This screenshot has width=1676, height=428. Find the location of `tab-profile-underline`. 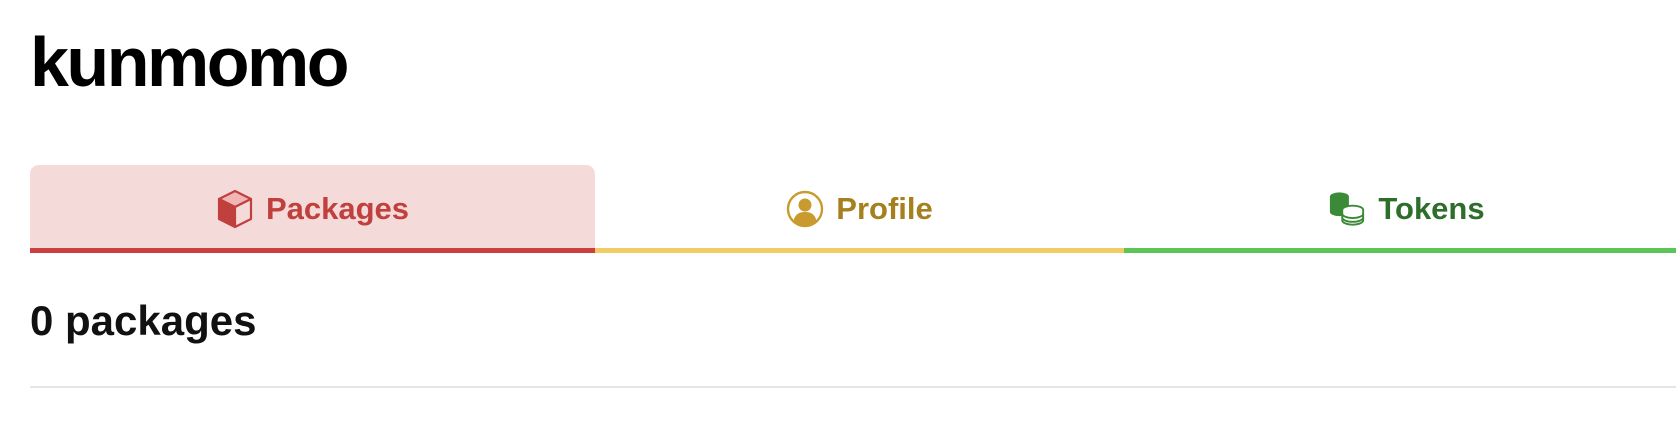

tab-profile-underline is located at coordinates (859, 250).